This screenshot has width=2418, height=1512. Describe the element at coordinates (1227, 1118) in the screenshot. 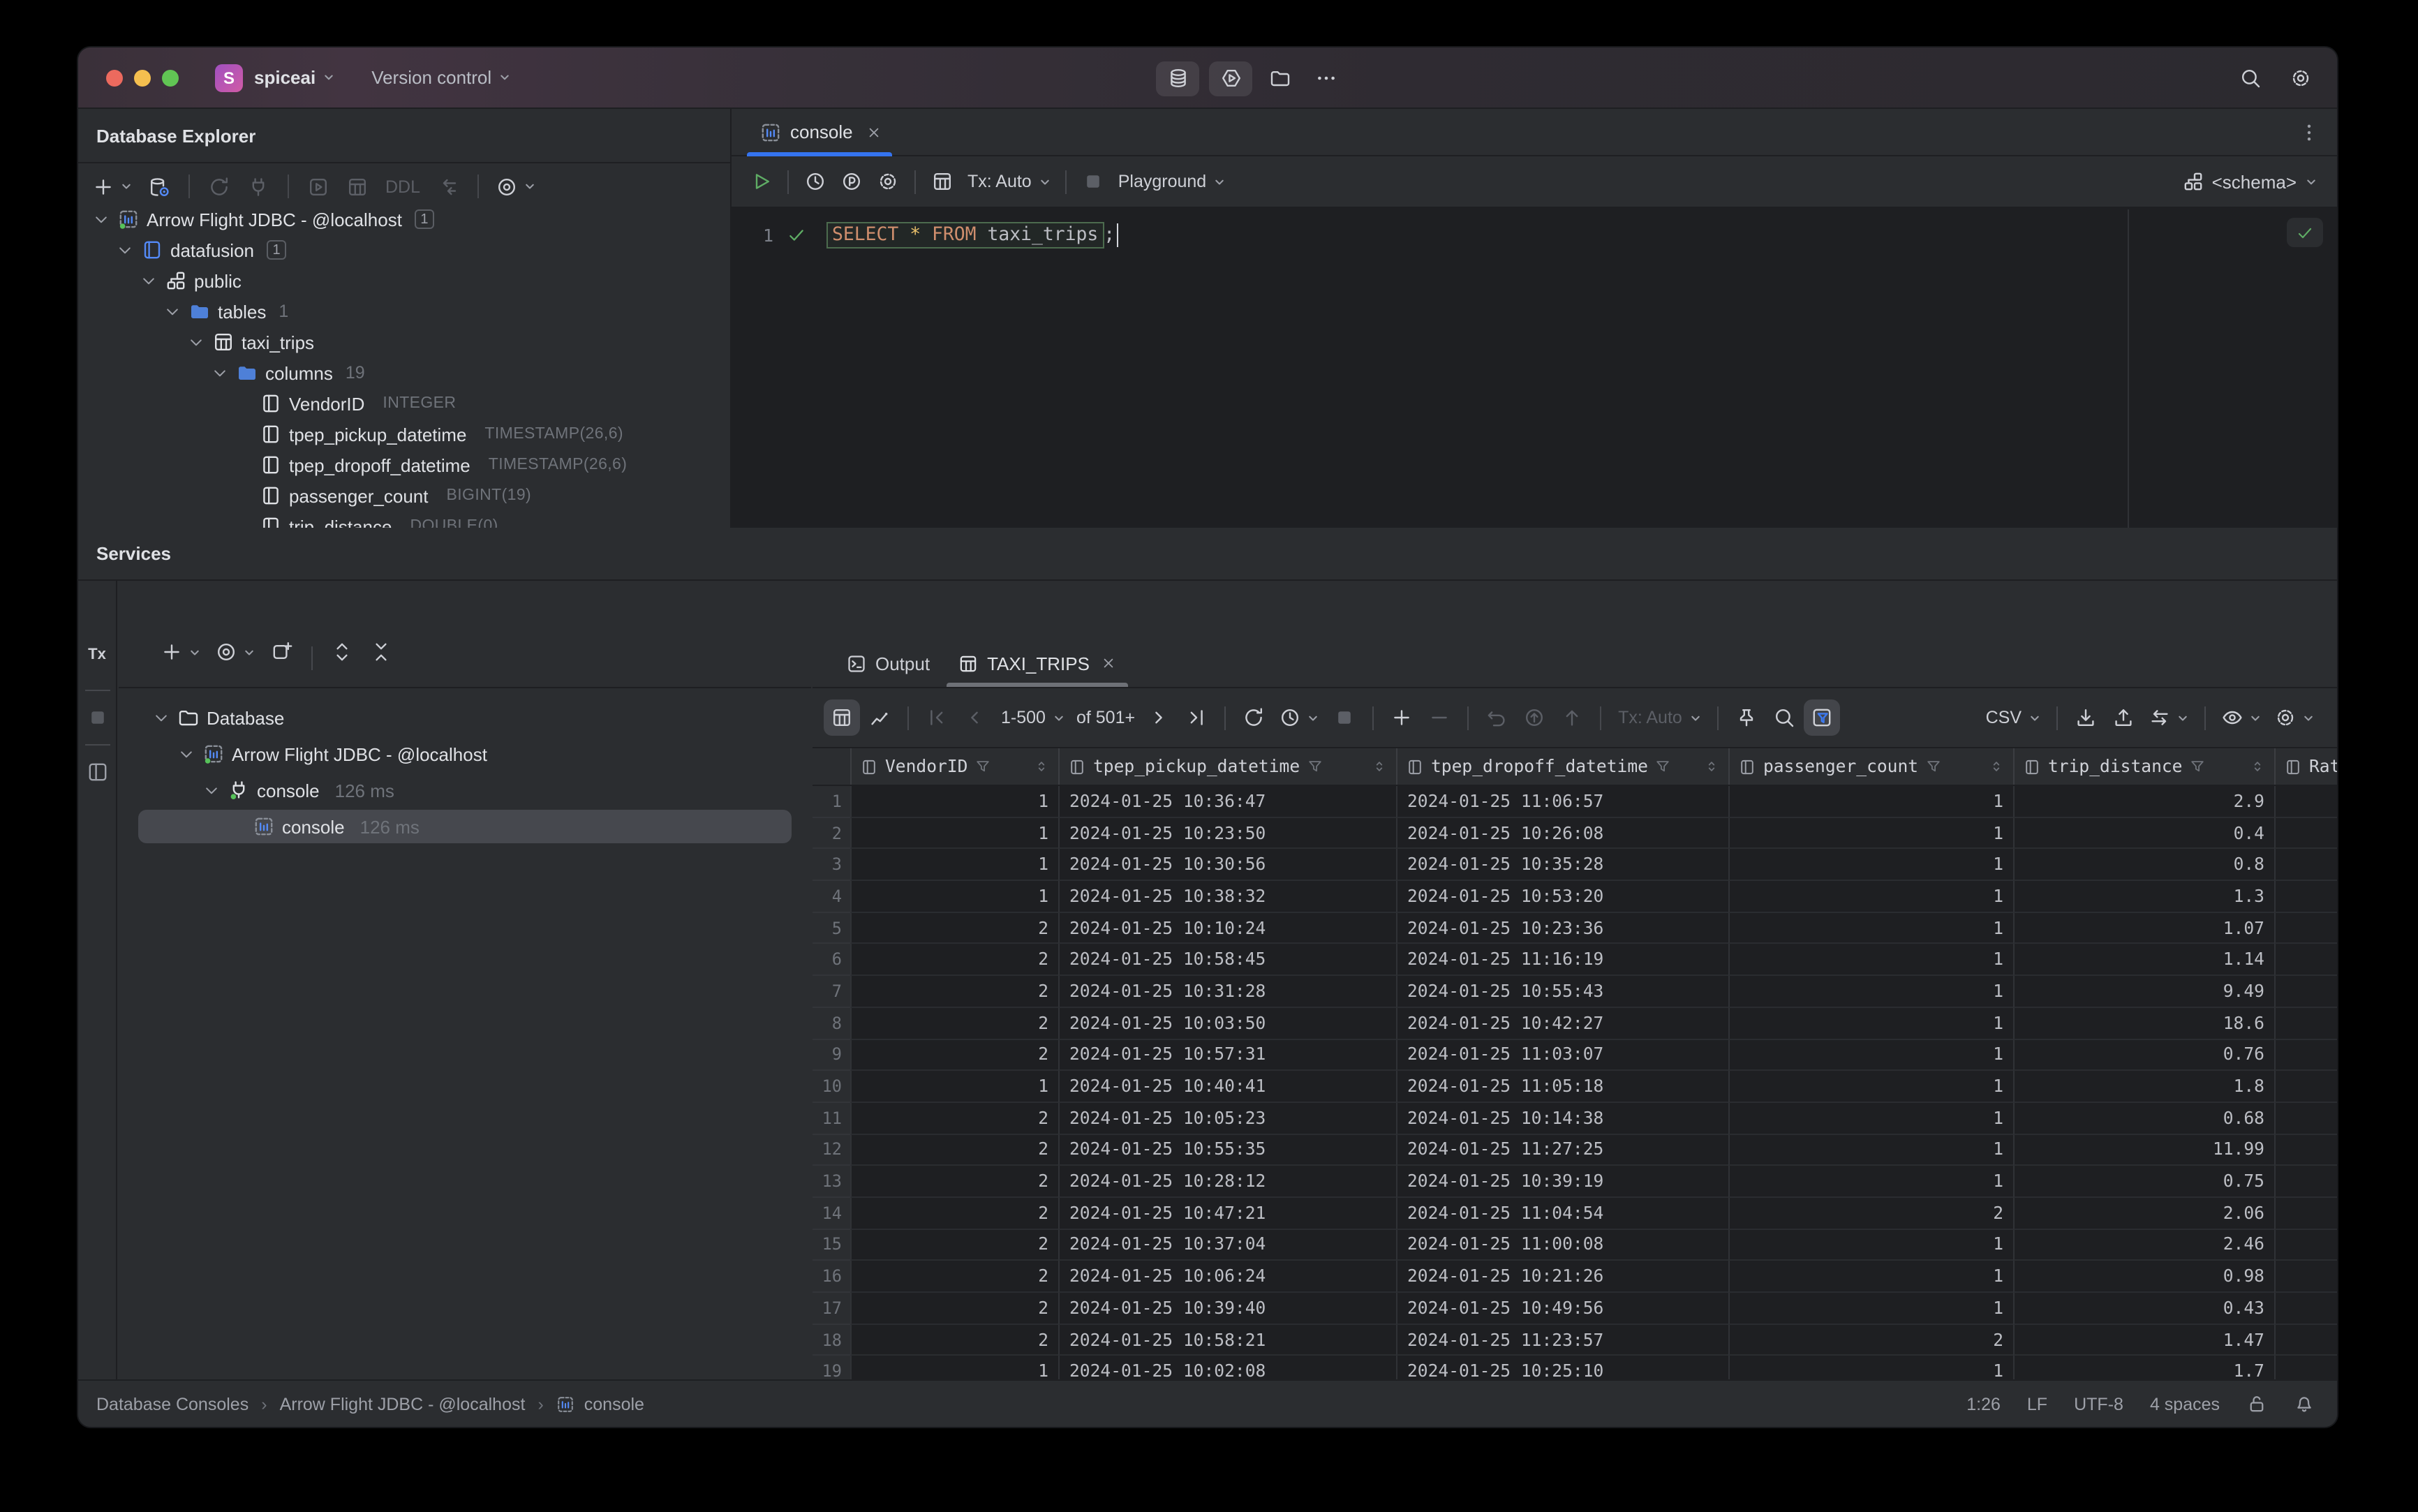

I see `grid-cell: 2024-01-25 10:05:23` at that location.